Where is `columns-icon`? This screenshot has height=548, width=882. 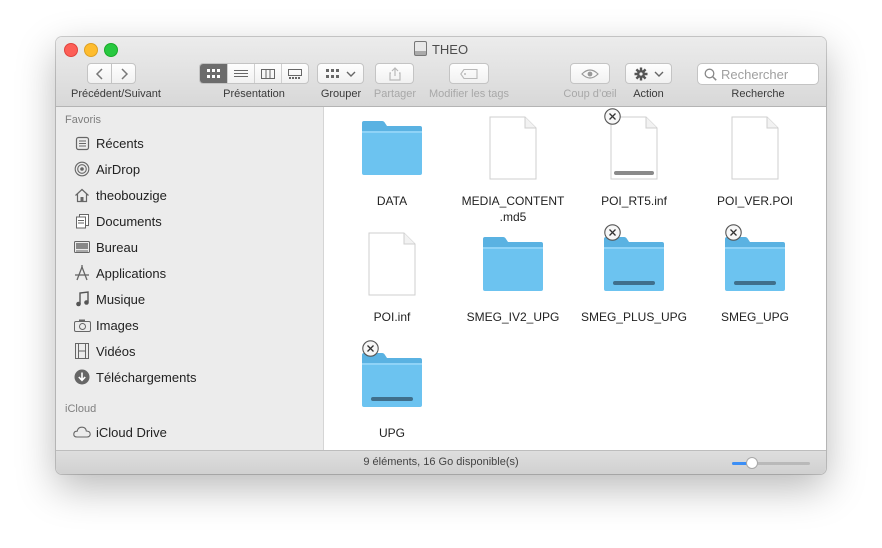 columns-icon is located at coordinates (268, 73).